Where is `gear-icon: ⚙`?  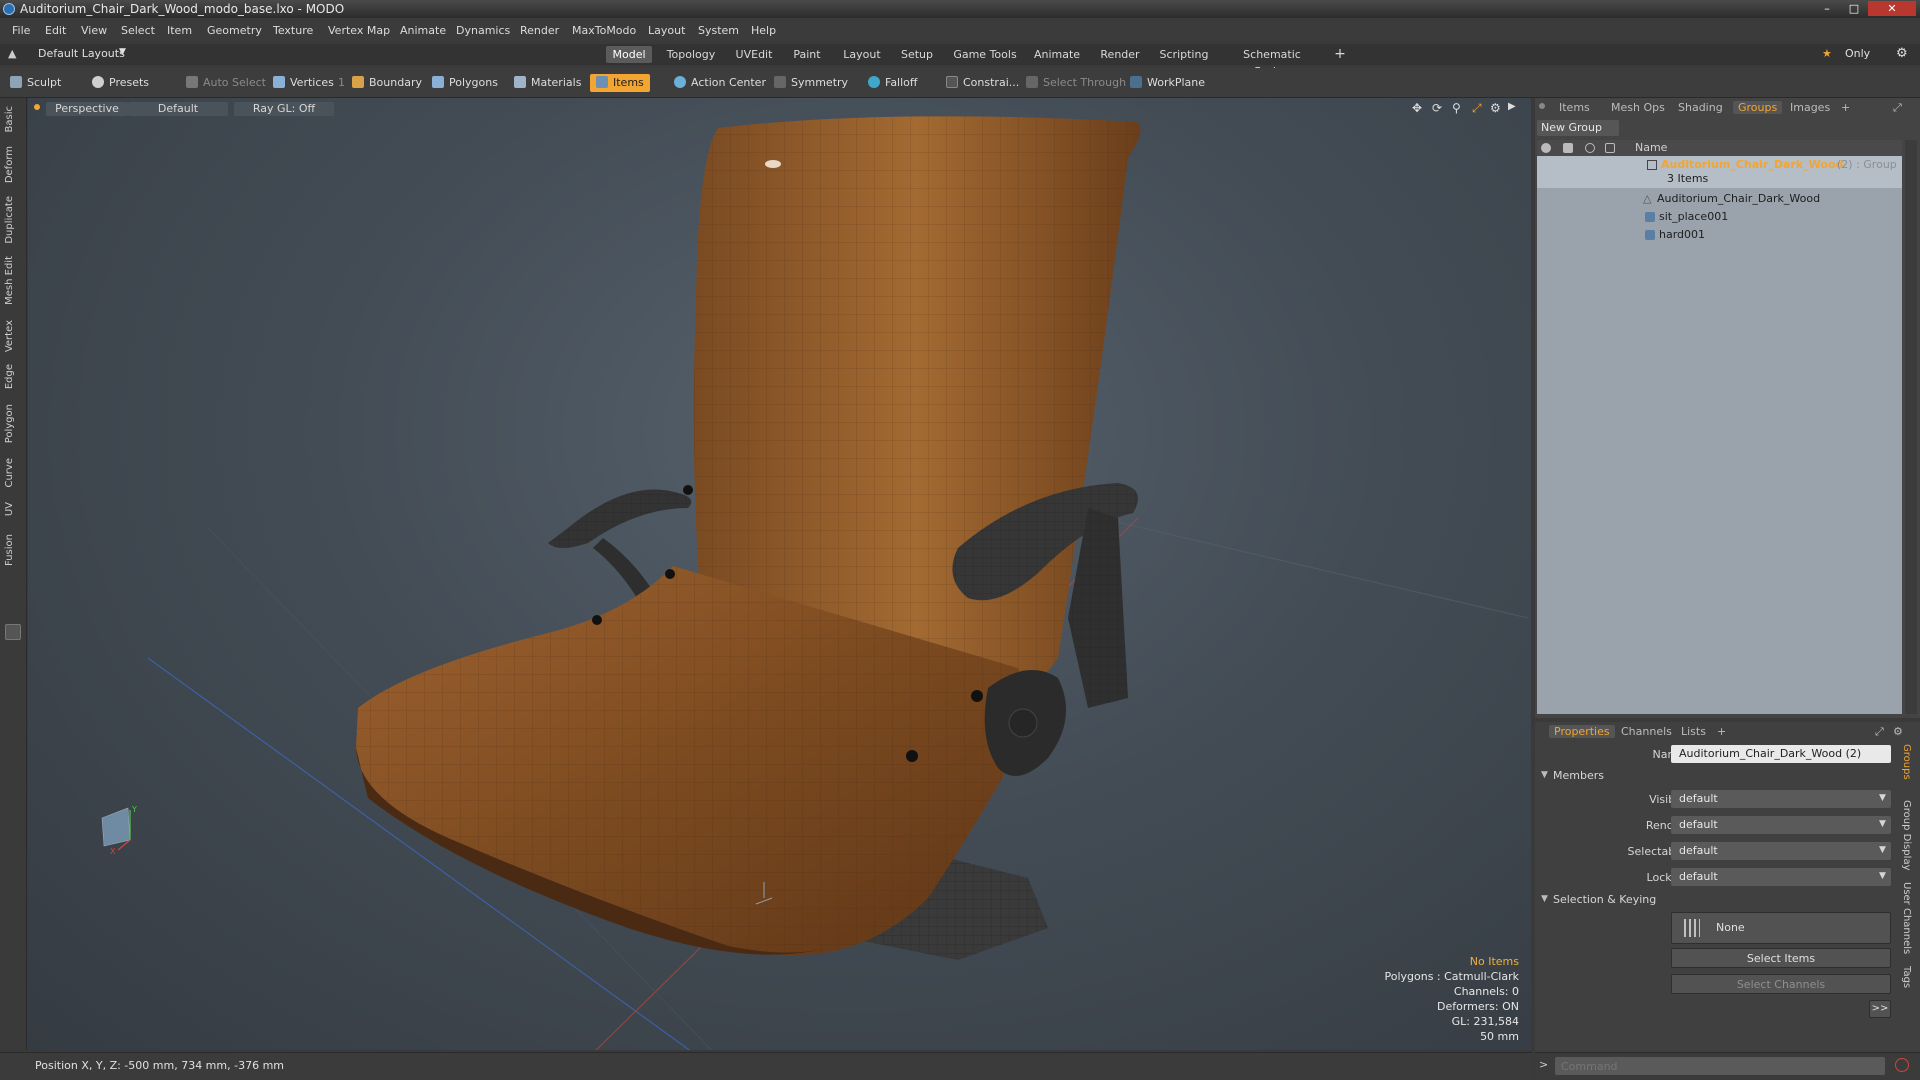
gear-icon: ⚙ is located at coordinates (1902, 53).